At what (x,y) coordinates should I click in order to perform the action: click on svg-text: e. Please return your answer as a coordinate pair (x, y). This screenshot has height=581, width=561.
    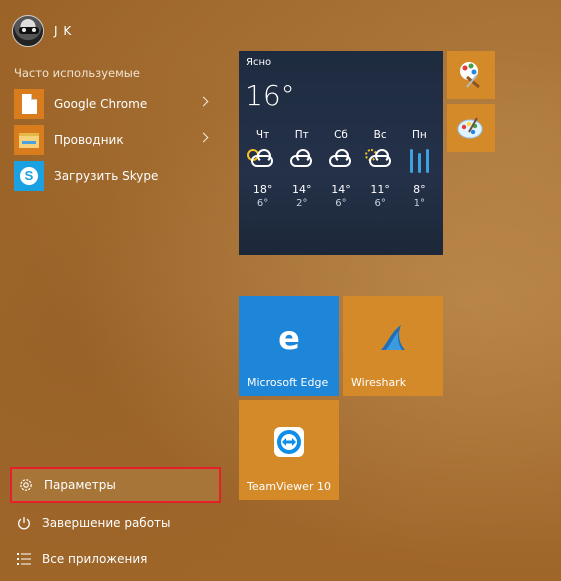
    Looking at the image, I should click on (289, 338).